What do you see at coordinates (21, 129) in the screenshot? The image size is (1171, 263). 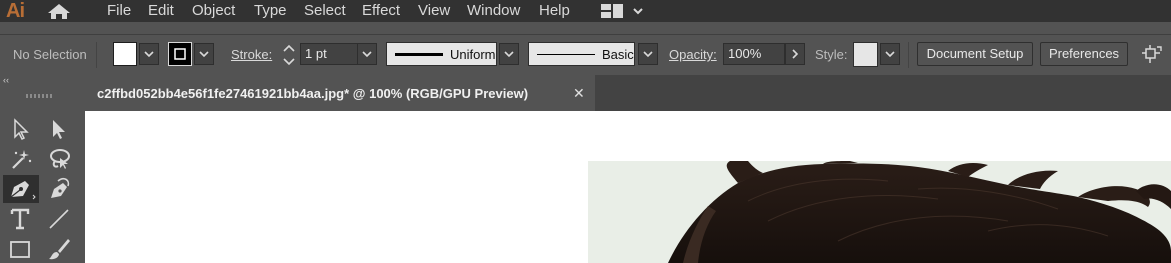 I see `selection-tool-icon` at bounding box center [21, 129].